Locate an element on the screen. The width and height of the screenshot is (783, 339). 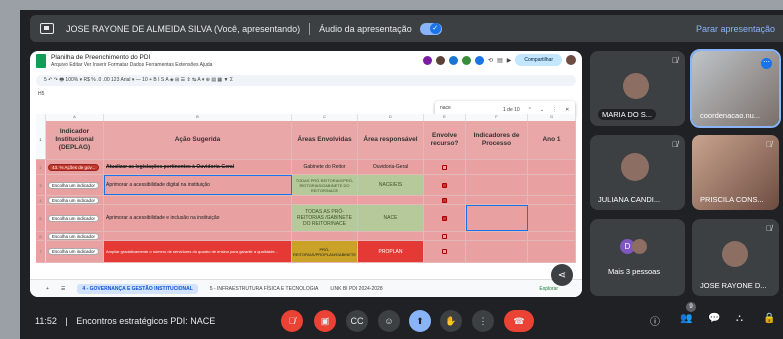
find-prev-icon: ⌃ is located at coordinates (530, 110).